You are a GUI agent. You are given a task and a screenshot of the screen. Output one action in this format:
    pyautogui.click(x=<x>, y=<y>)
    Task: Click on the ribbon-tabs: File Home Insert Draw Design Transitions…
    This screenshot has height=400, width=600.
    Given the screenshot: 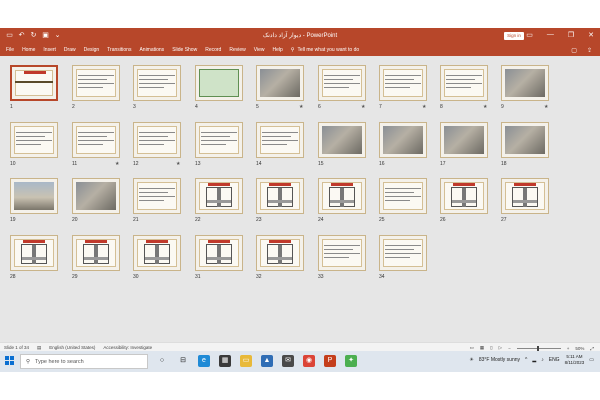 What is the action you would take?
    pyautogui.click(x=182, y=50)
    